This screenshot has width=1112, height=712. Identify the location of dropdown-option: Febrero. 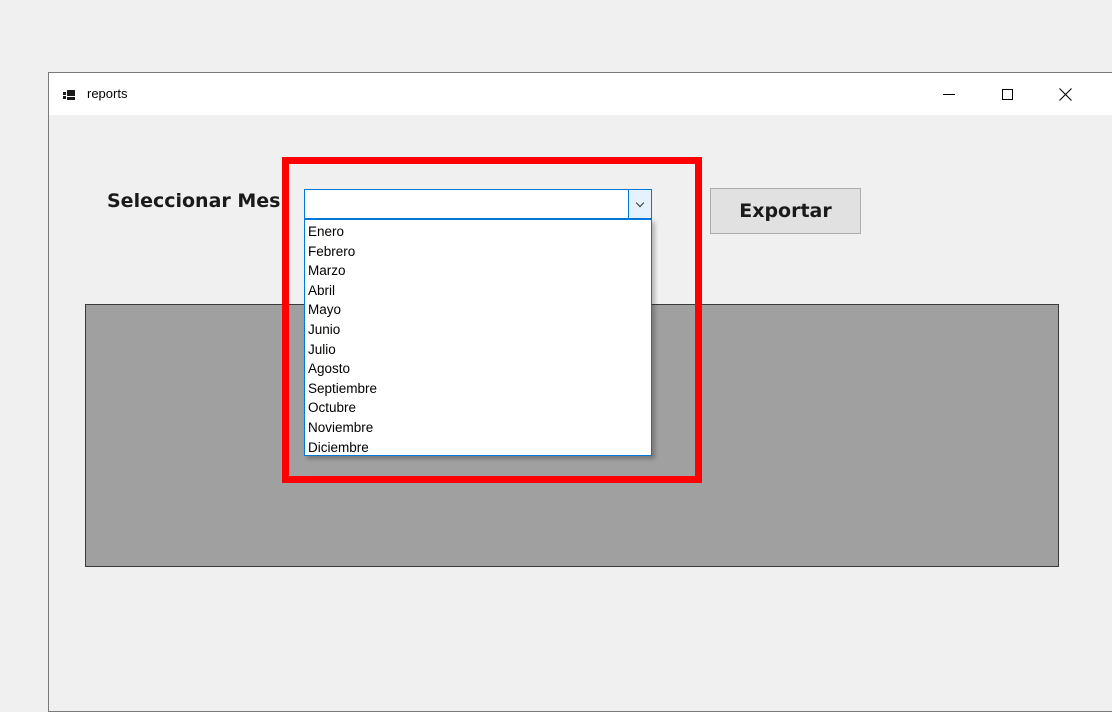
(478, 252).